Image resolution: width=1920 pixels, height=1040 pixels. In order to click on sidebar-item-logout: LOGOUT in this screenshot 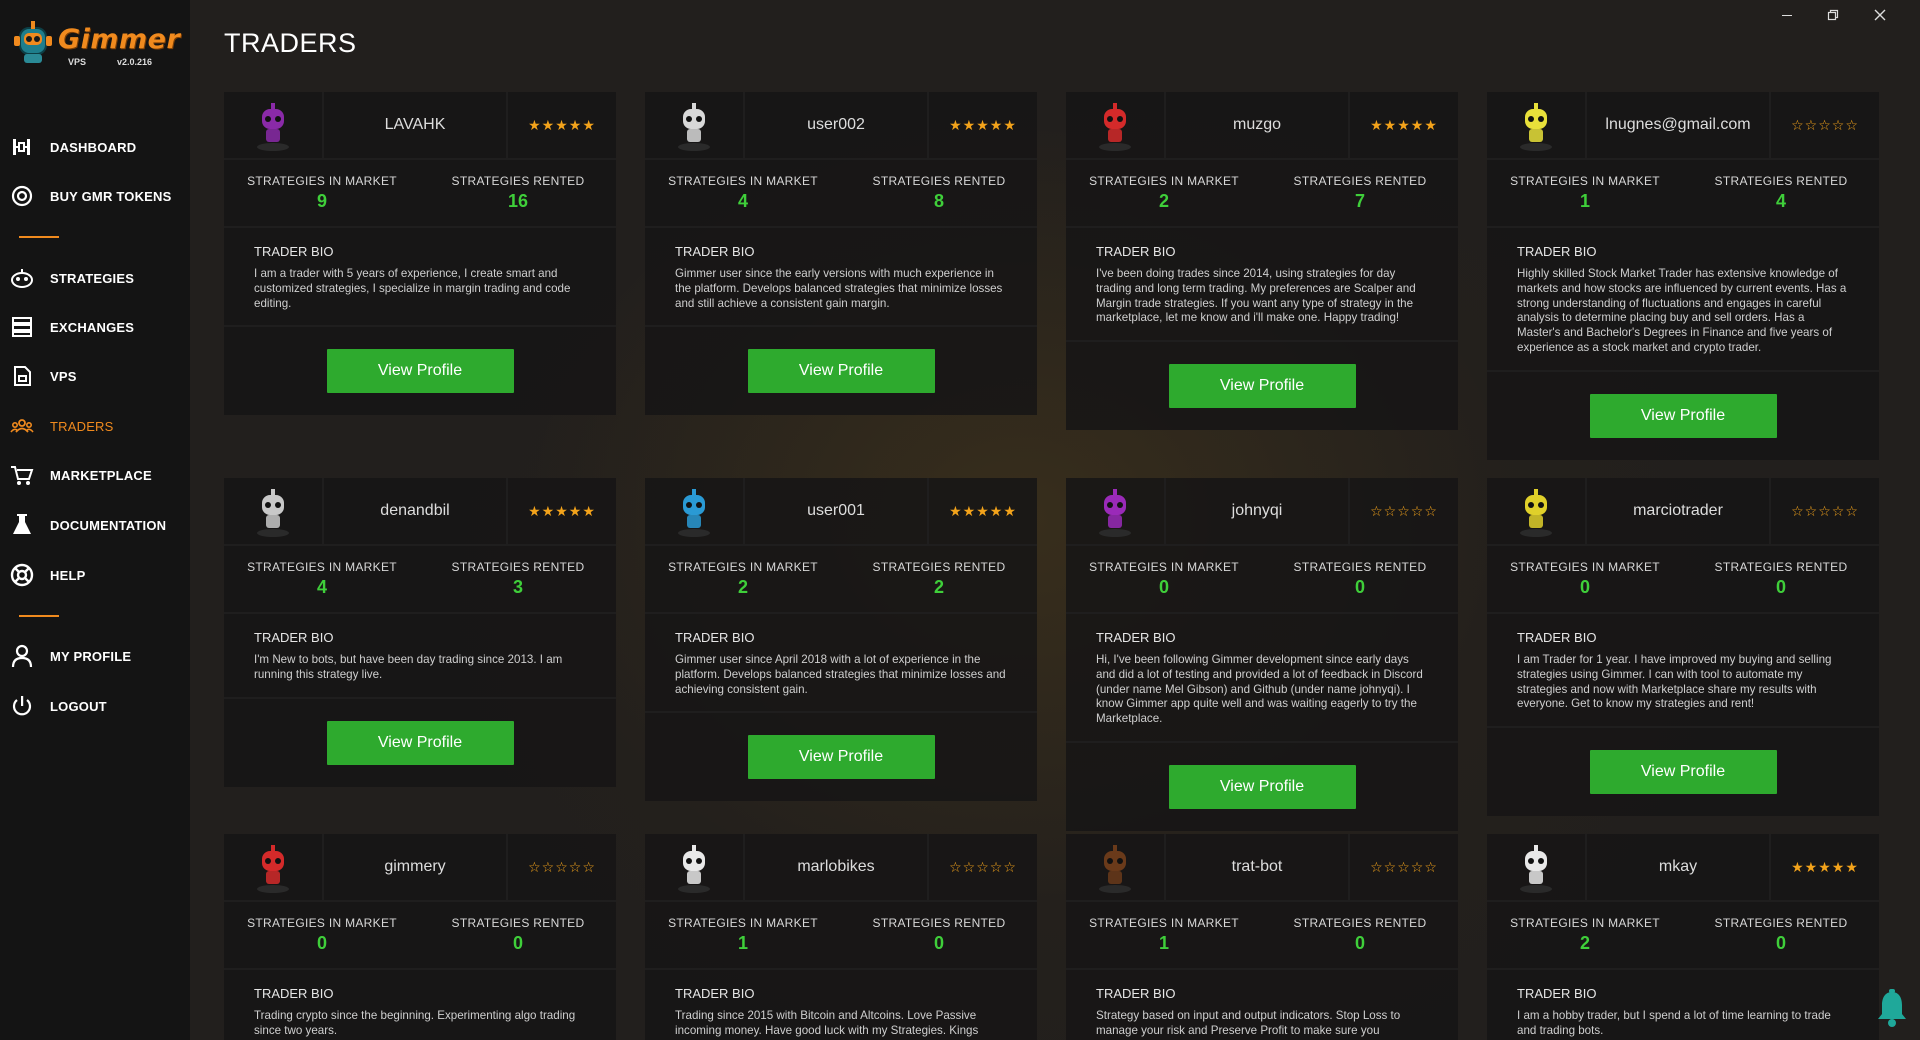, I will do `click(95, 706)`.